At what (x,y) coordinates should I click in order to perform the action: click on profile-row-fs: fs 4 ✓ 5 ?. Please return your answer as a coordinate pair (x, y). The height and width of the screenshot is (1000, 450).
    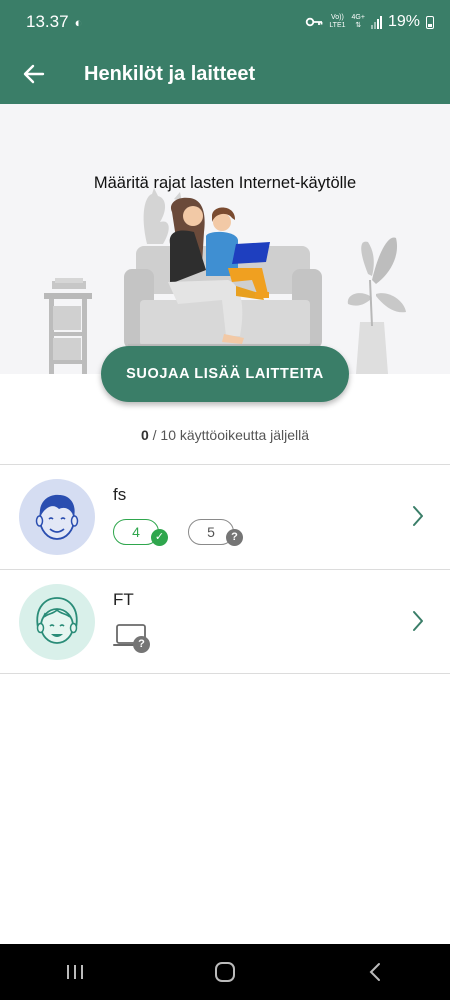
    Looking at the image, I should click on (225, 517).